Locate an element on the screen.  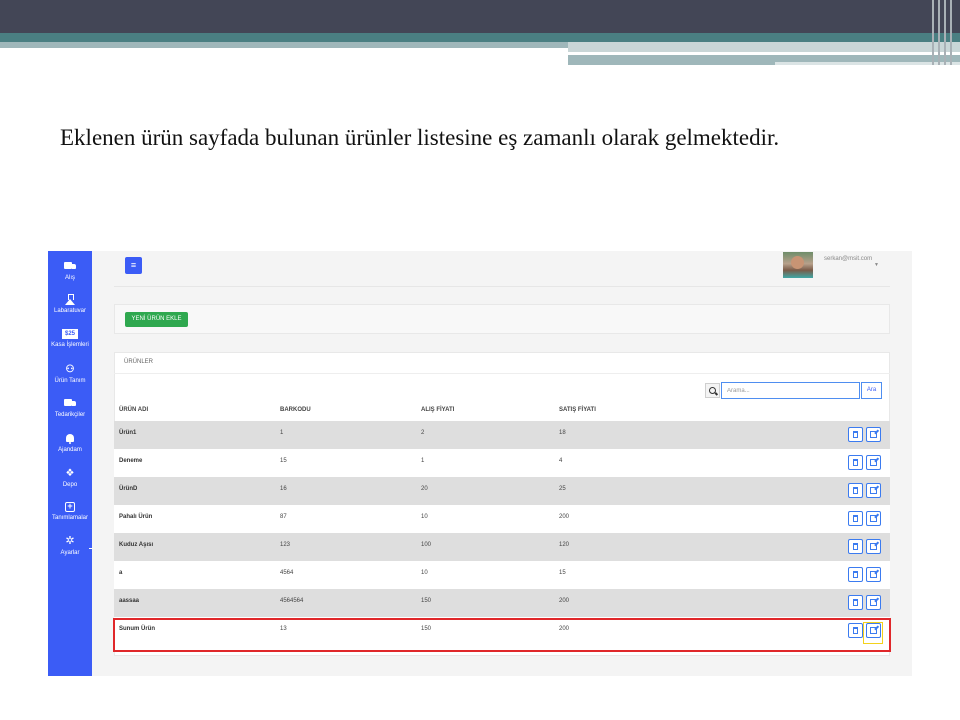
product-name-cell: a is located at coordinates (121, 573).